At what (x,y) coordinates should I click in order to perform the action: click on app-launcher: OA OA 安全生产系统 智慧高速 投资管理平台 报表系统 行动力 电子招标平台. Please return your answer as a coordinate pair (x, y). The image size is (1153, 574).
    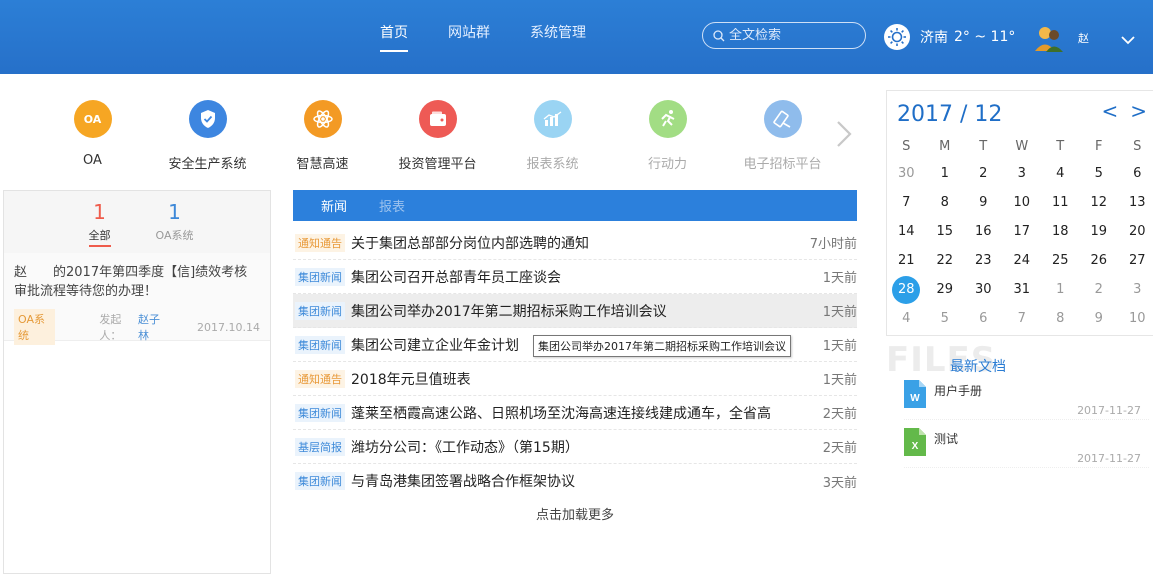
    Looking at the image, I should click on (437, 136).